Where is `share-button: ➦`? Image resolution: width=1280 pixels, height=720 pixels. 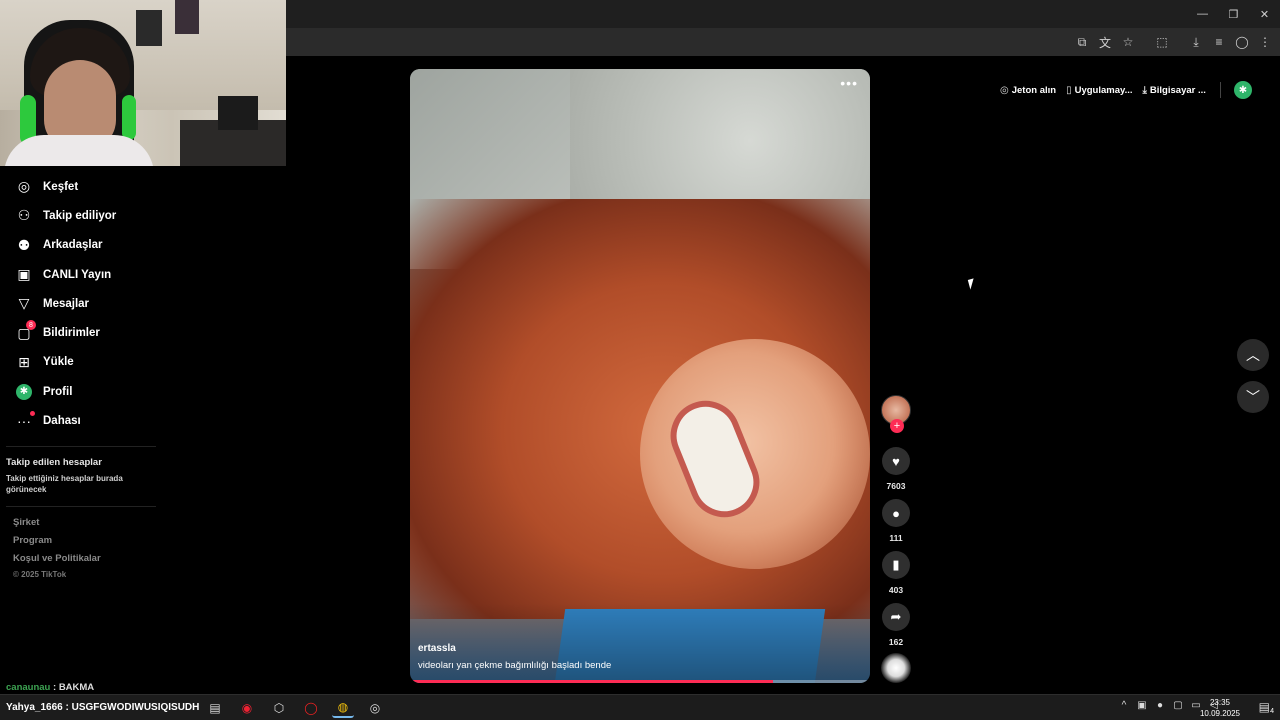
share-button: ➦ is located at coordinates (896, 617).